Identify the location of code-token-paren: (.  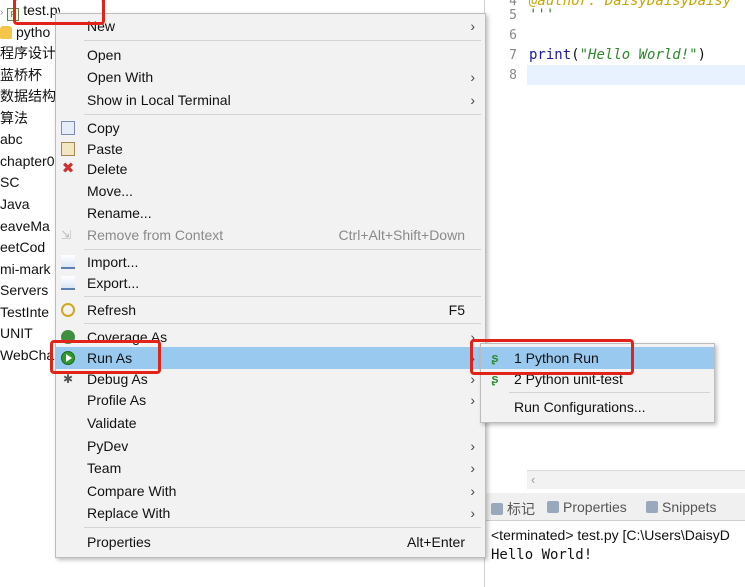
(575, 55).